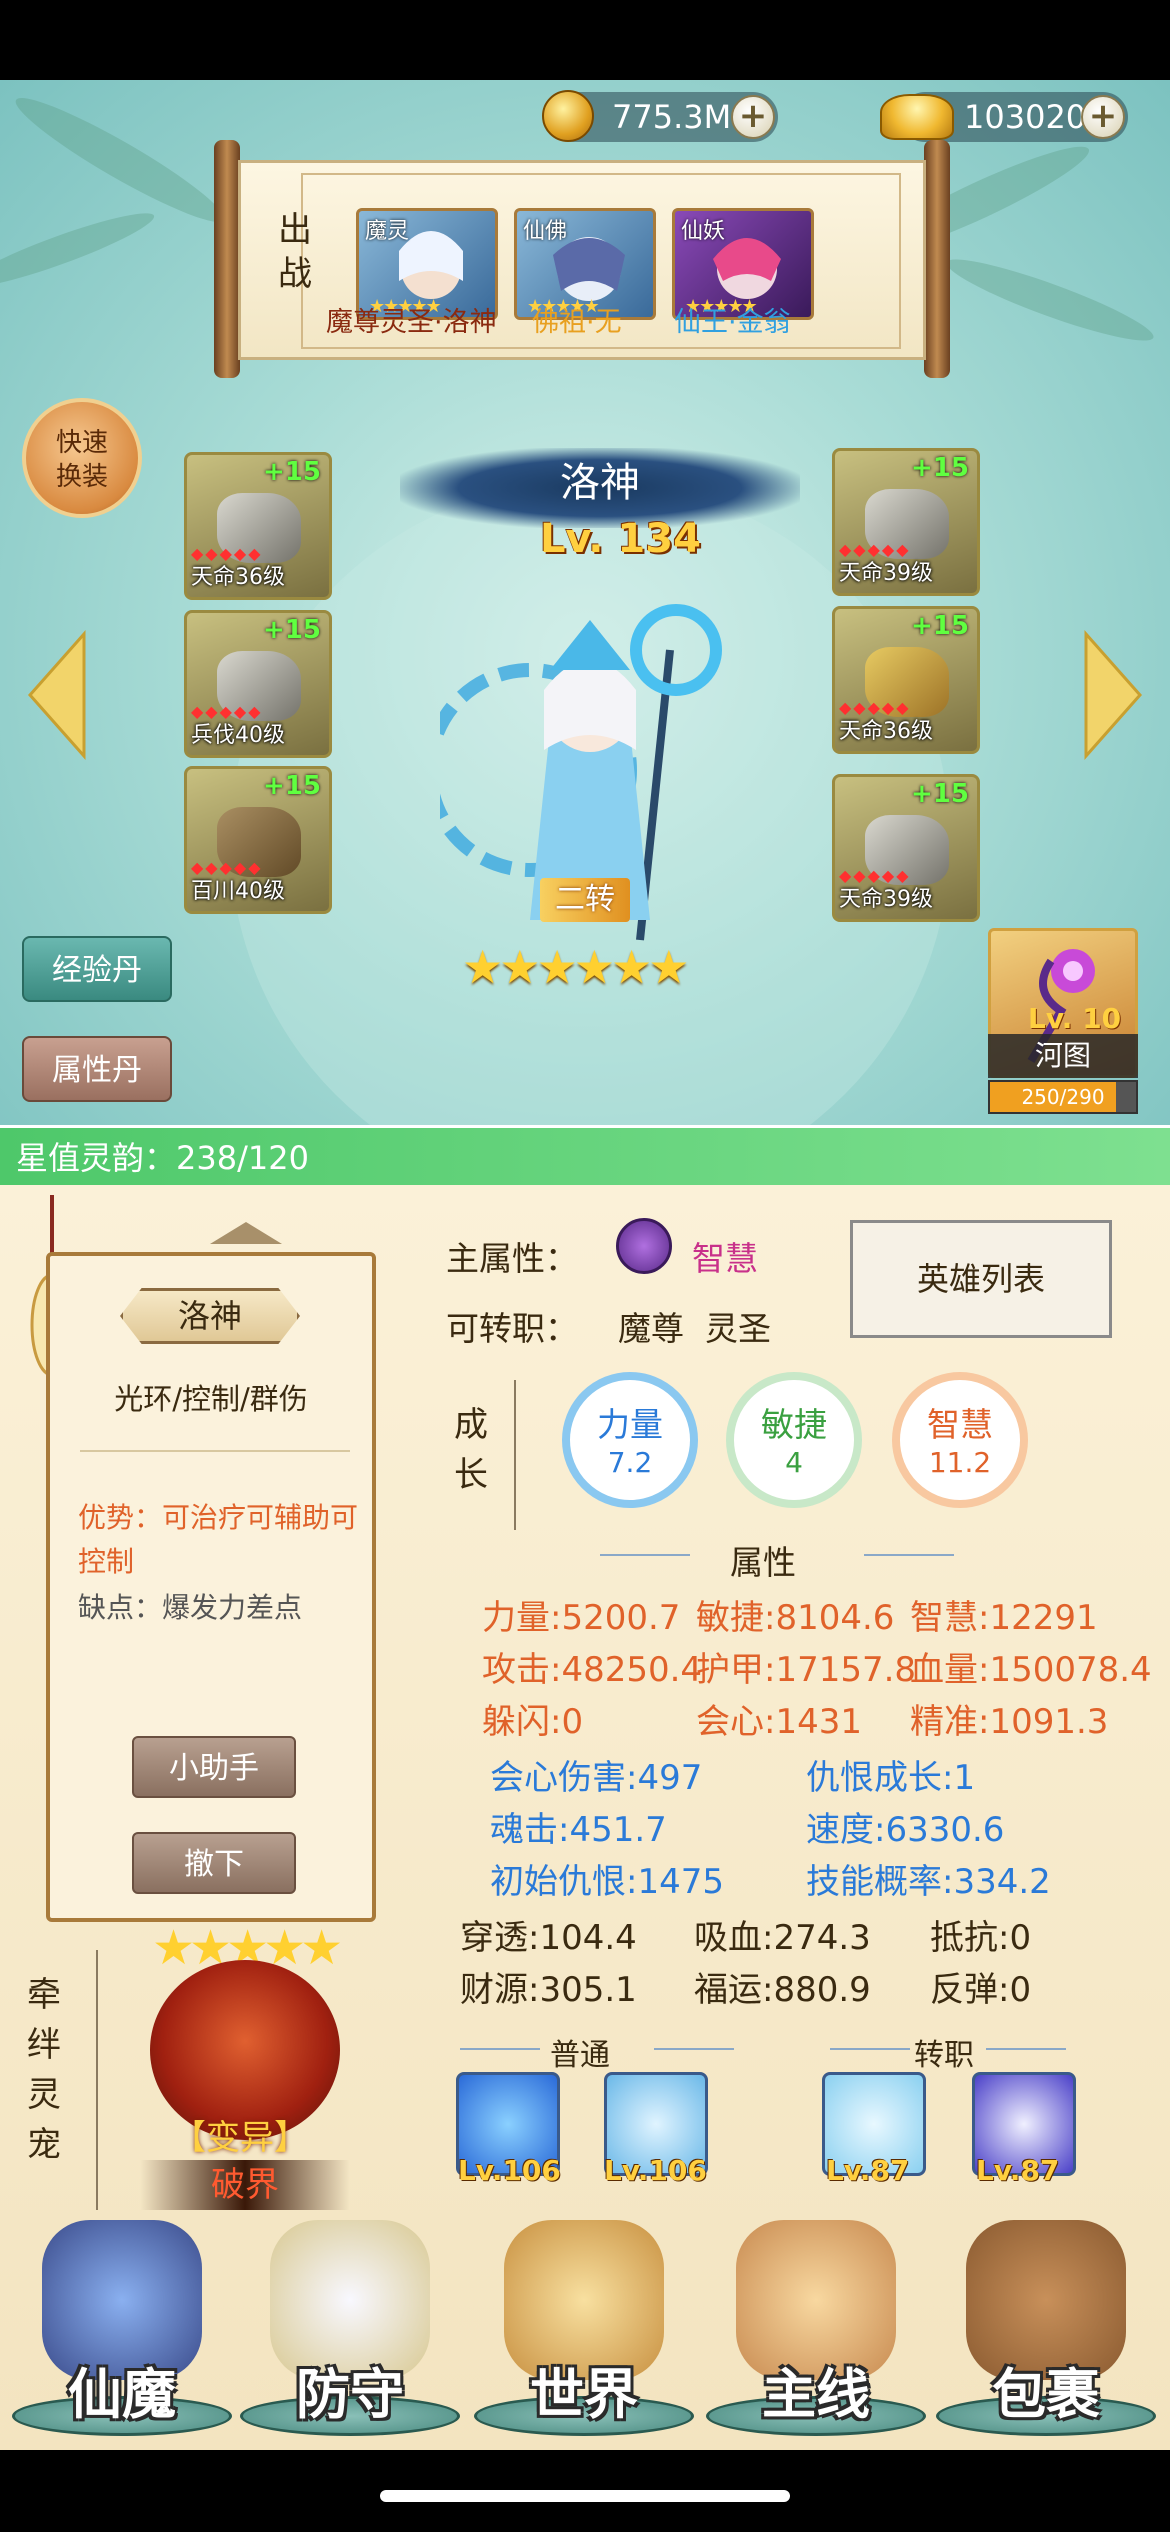  Describe the element at coordinates (732, 322) in the screenshot. I see `team-slot-3-name: 仙王·金翁` at that location.